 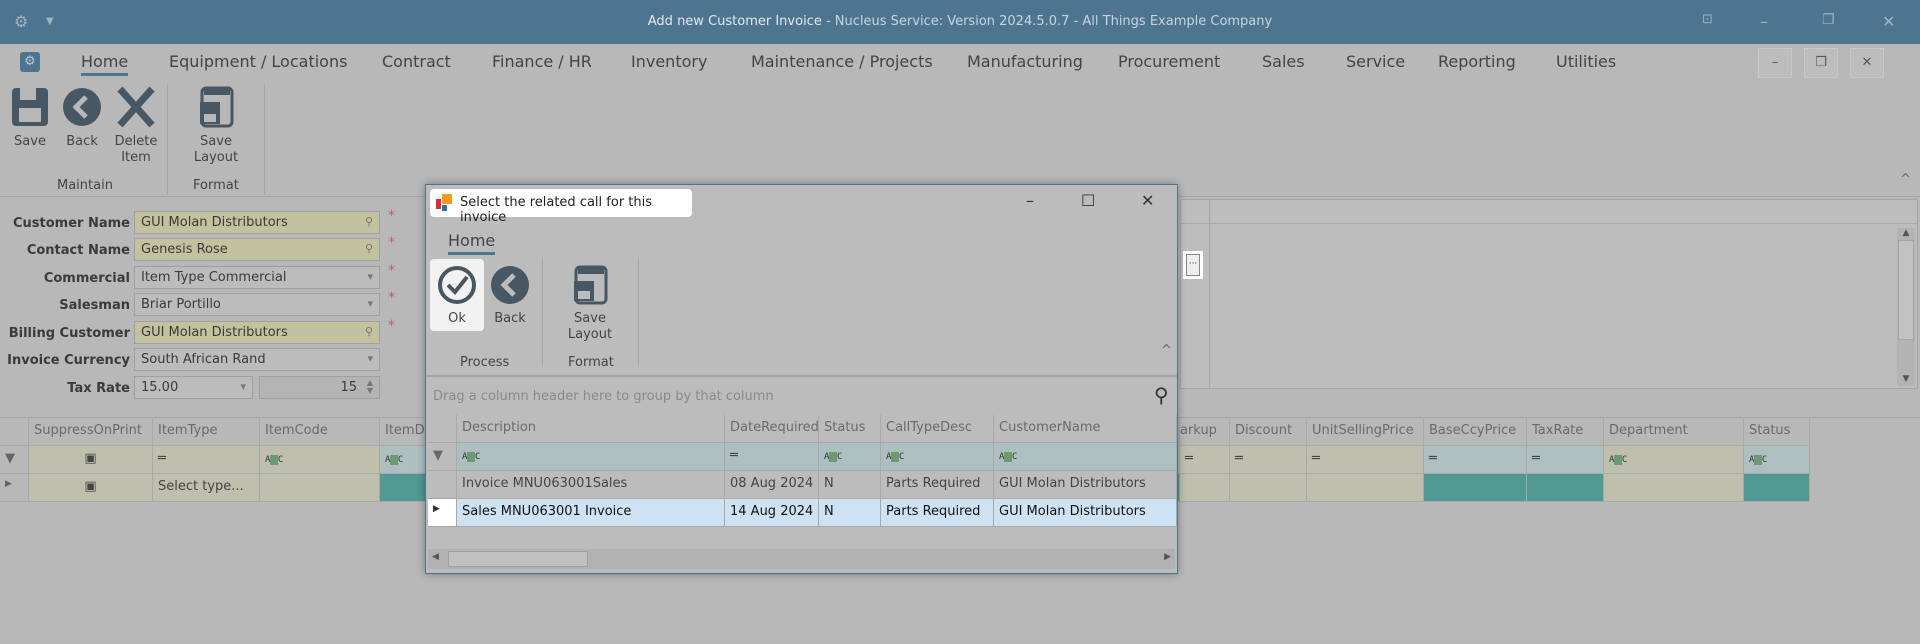 What do you see at coordinates (30, 118) in the screenshot?
I see `save-button: Save` at bounding box center [30, 118].